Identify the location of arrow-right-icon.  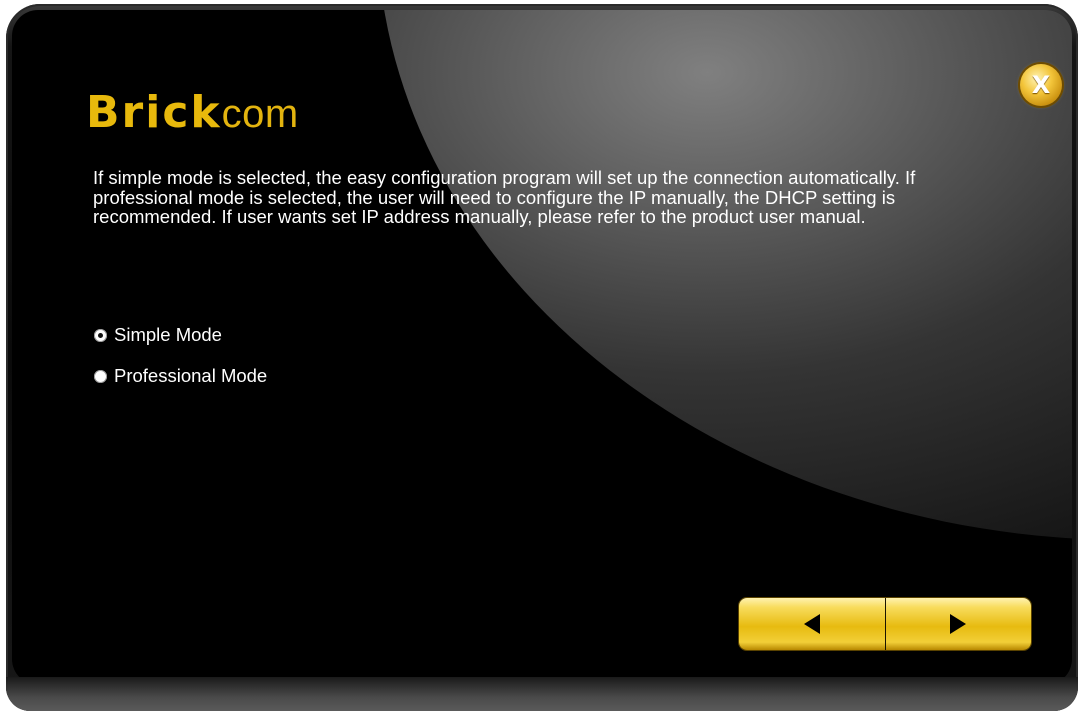
(958, 624).